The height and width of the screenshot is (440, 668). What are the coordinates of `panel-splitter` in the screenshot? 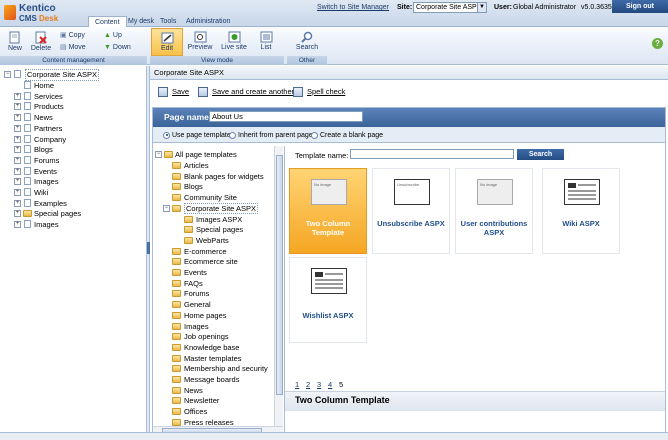 It's located at (148, 253).